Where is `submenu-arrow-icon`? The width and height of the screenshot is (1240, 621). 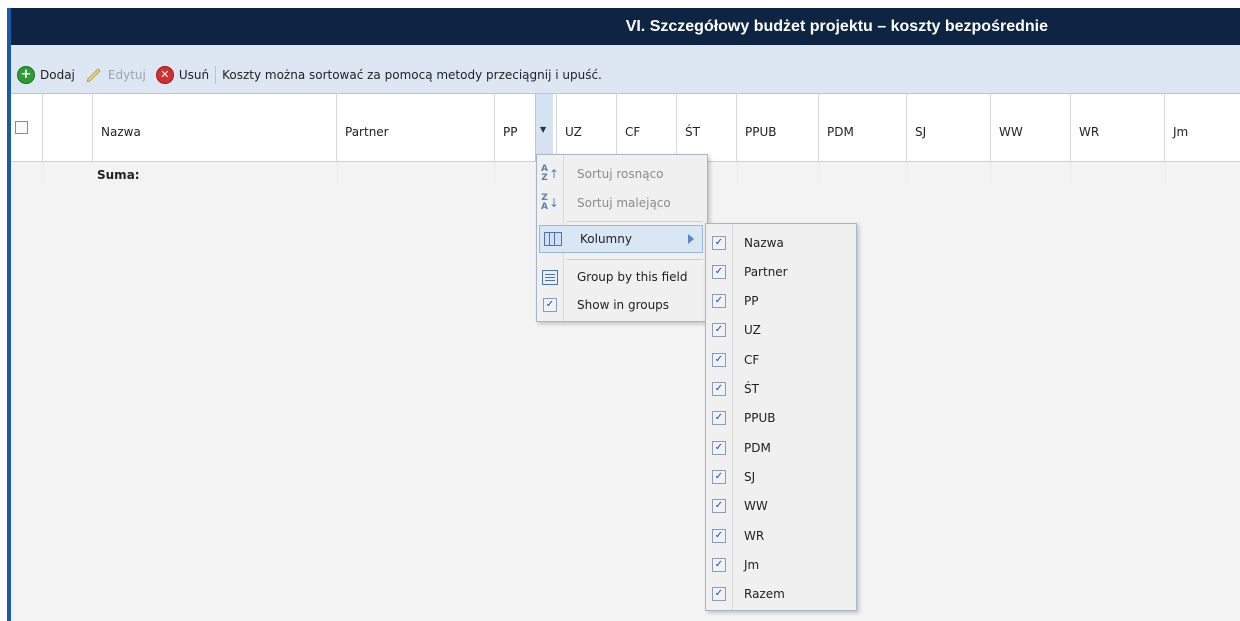 submenu-arrow-icon is located at coordinates (691, 239).